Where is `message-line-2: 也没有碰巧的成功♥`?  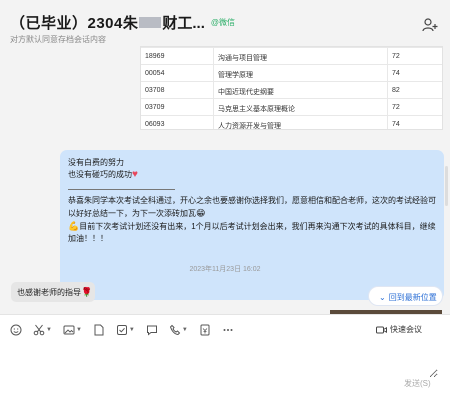
message-line-2: 也没有碰巧的成功♥ is located at coordinates (252, 175).